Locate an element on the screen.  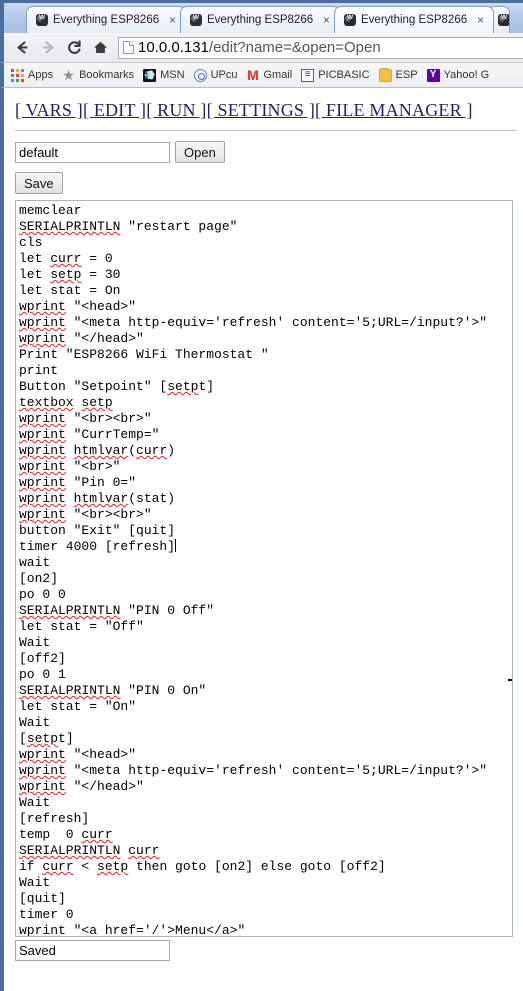
bookmark-bookmarks: ★ Bookmarks is located at coordinates (98, 75).